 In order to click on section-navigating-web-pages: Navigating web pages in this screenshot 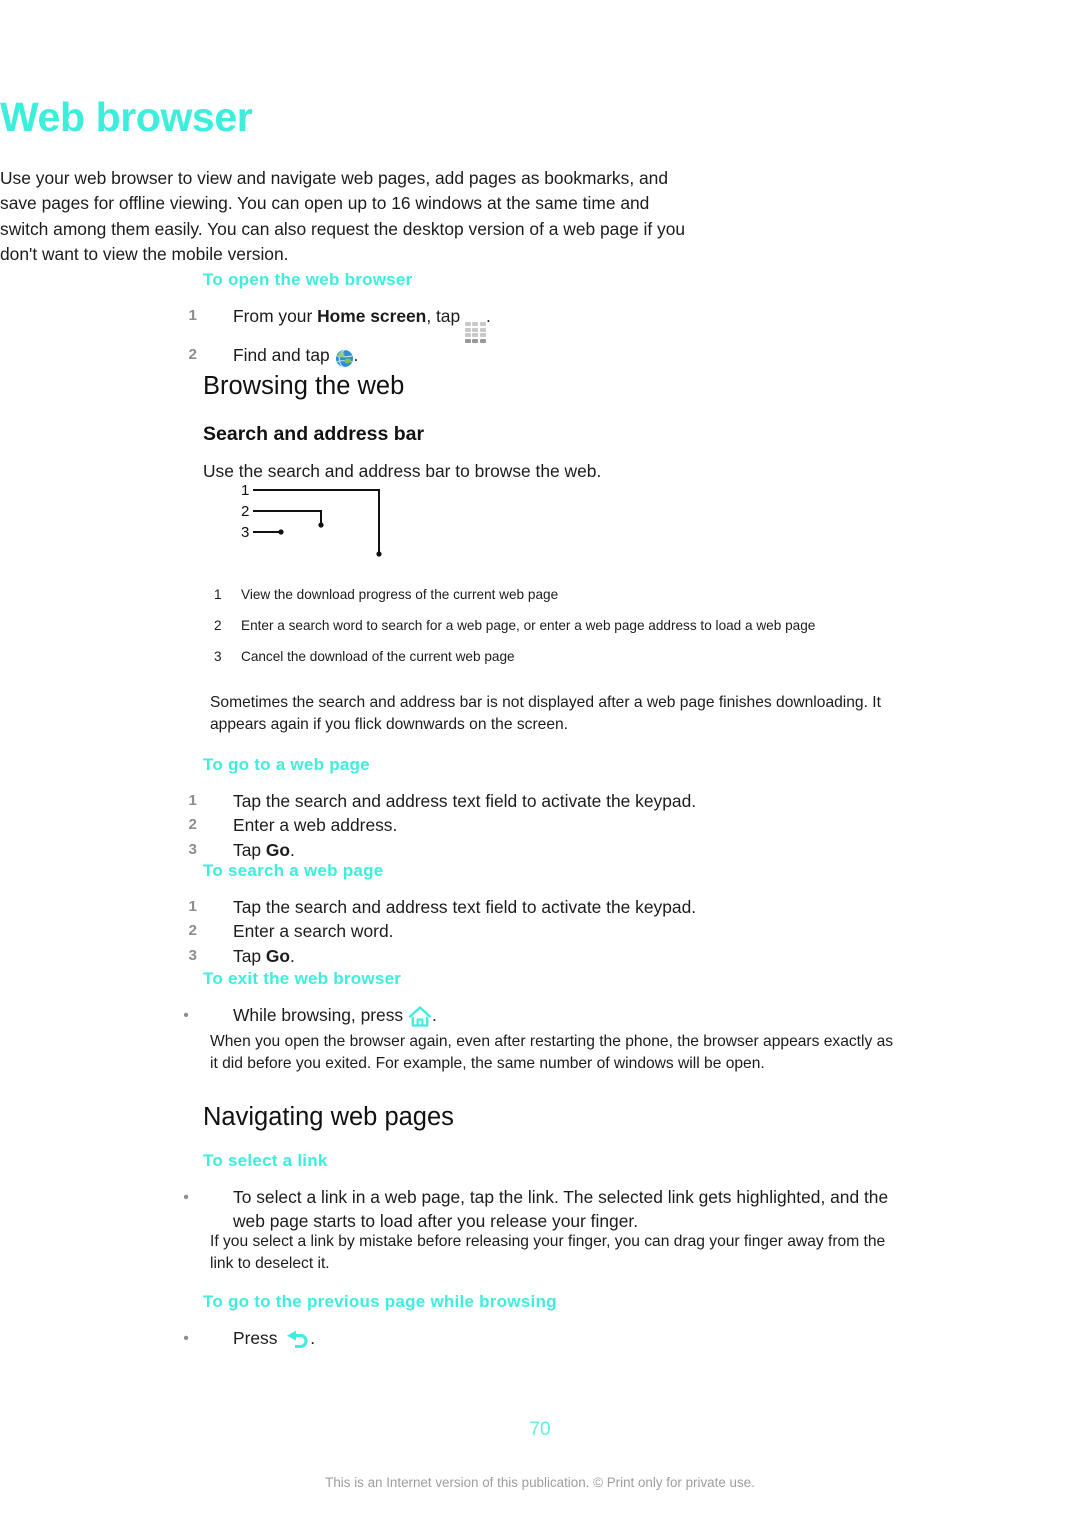, I will do `click(553, 1117)`.